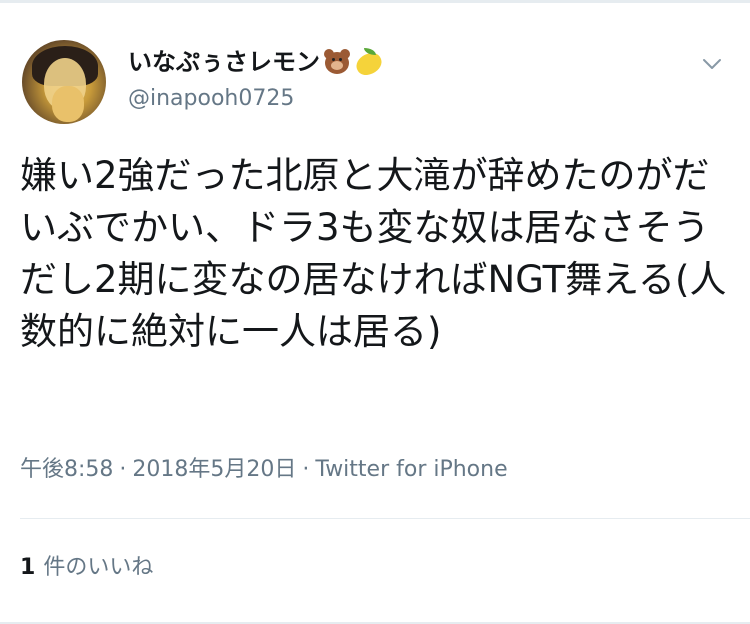 Image resolution: width=750 pixels, height=624 pixels. Describe the element at coordinates (411, 469) in the screenshot. I see `tweet-source: Twitter for iPhone` at that location.